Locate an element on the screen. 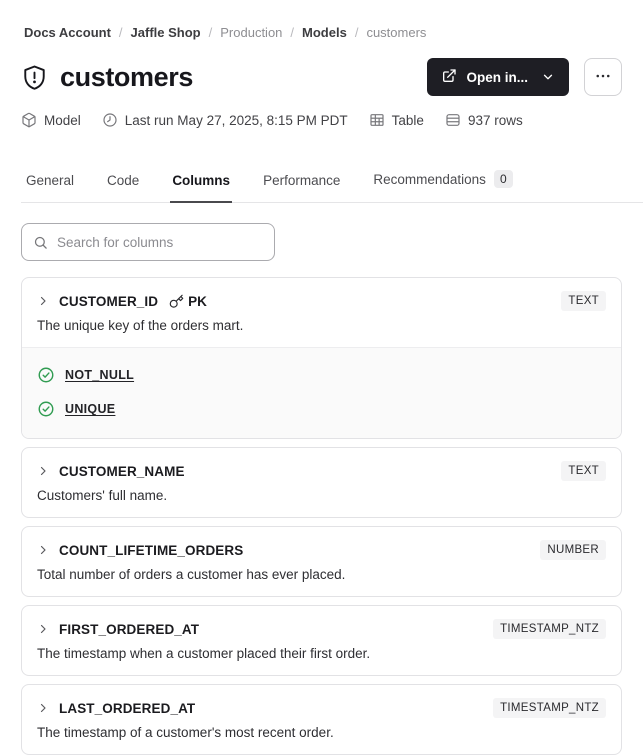 The width and height of the screenshot is (643, 755). column-name: CUSTOMER_NAME is located at coordinates (122, 471).